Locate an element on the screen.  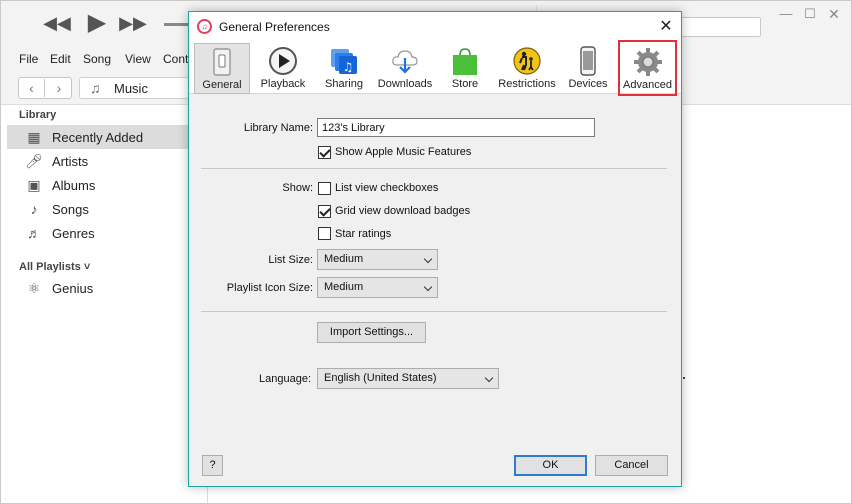
sidebar-item-songs: ♪ Songs is located at coordinates (107, 209).